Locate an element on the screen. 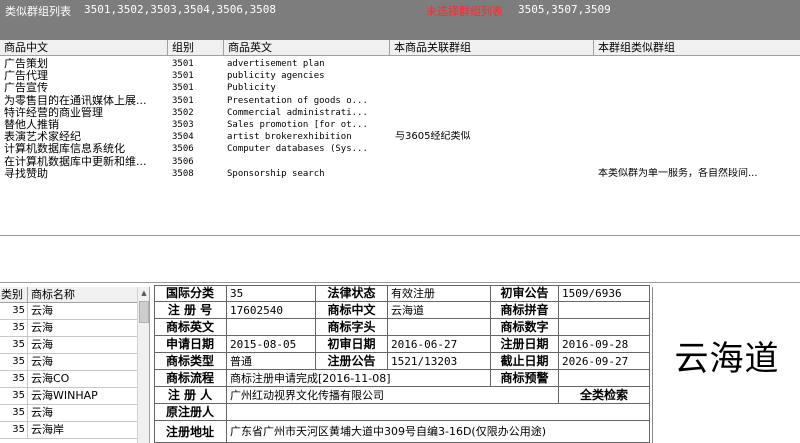 This screenshot has width=800, height=443. goods-row: 广告代理 3501 publicity agencies is located at coordinates (400, 76).